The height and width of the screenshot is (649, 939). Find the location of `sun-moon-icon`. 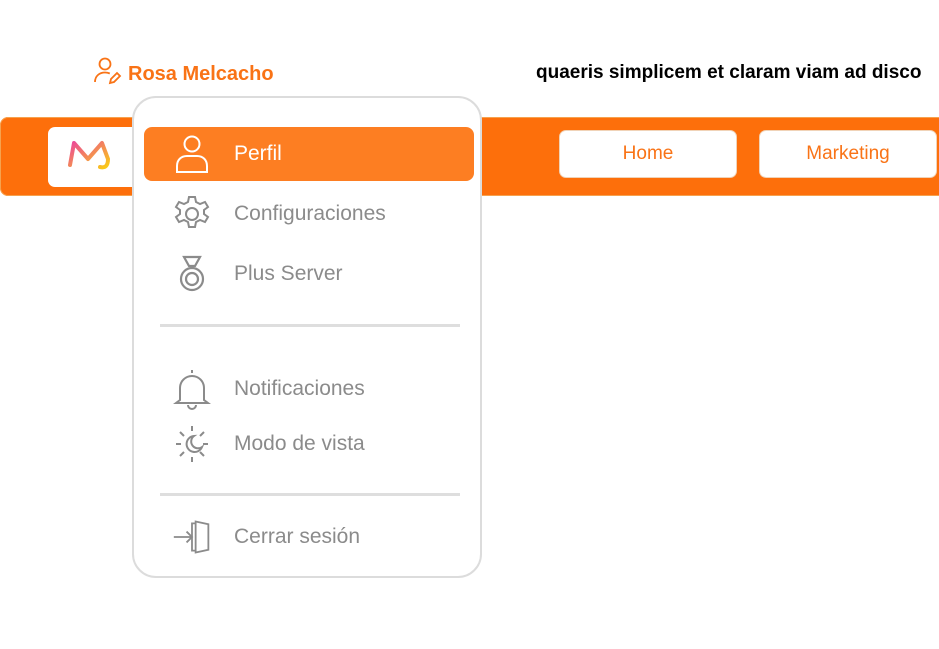

sun-moon-icon is located at coordinates (192, 444).